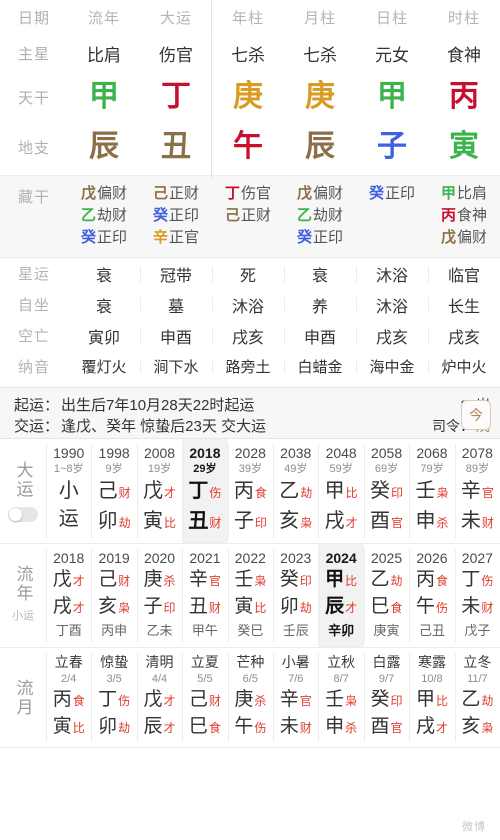 Image resolution: width=500 pixels, height=840 pixels. I want to click on star-luck-1: 冠带, so click(176, 274).